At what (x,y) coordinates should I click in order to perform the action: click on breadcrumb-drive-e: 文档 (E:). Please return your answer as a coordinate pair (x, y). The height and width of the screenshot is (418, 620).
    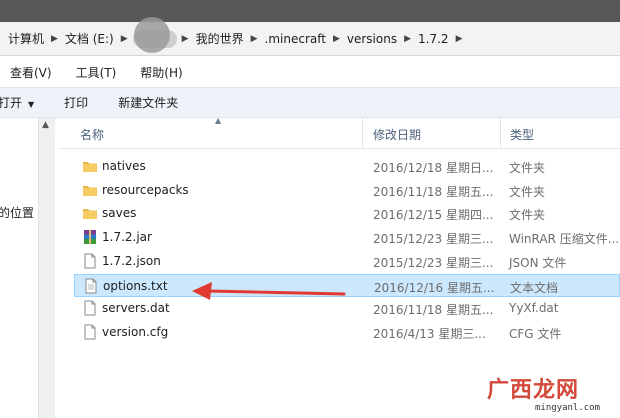
    Looking at the image, I should click on (89, 38).